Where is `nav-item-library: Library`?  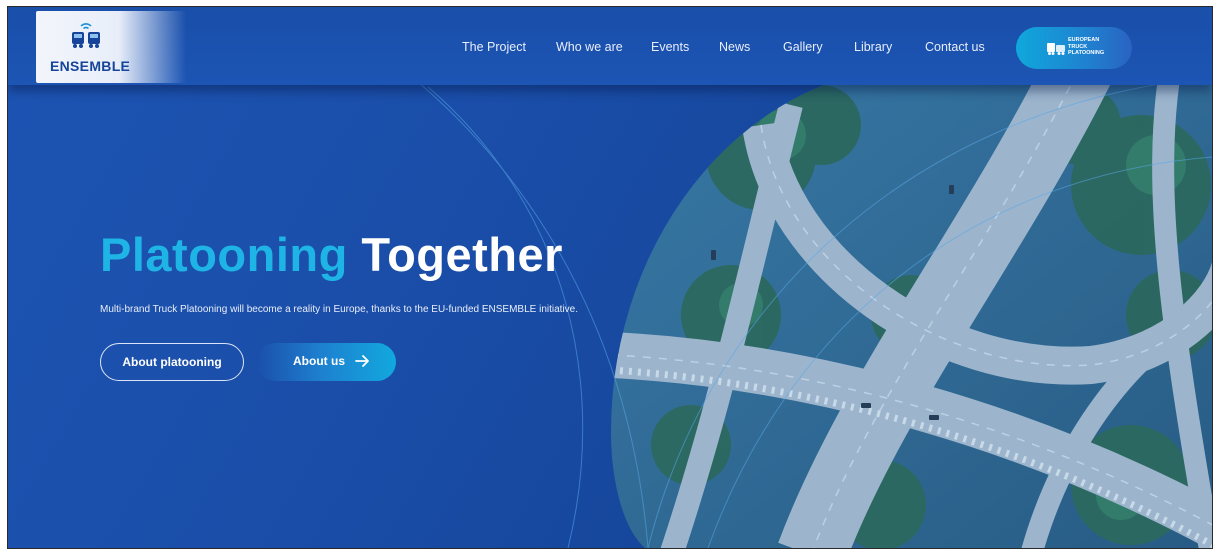 nav-item-library: Library is located at coordinates (873, 47).